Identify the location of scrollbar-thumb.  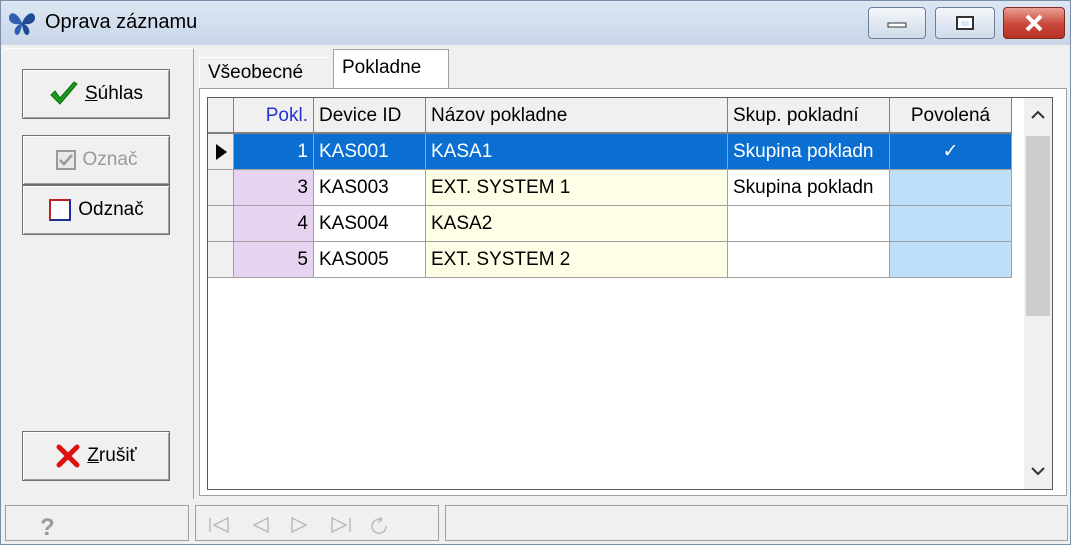
(1038, 226).